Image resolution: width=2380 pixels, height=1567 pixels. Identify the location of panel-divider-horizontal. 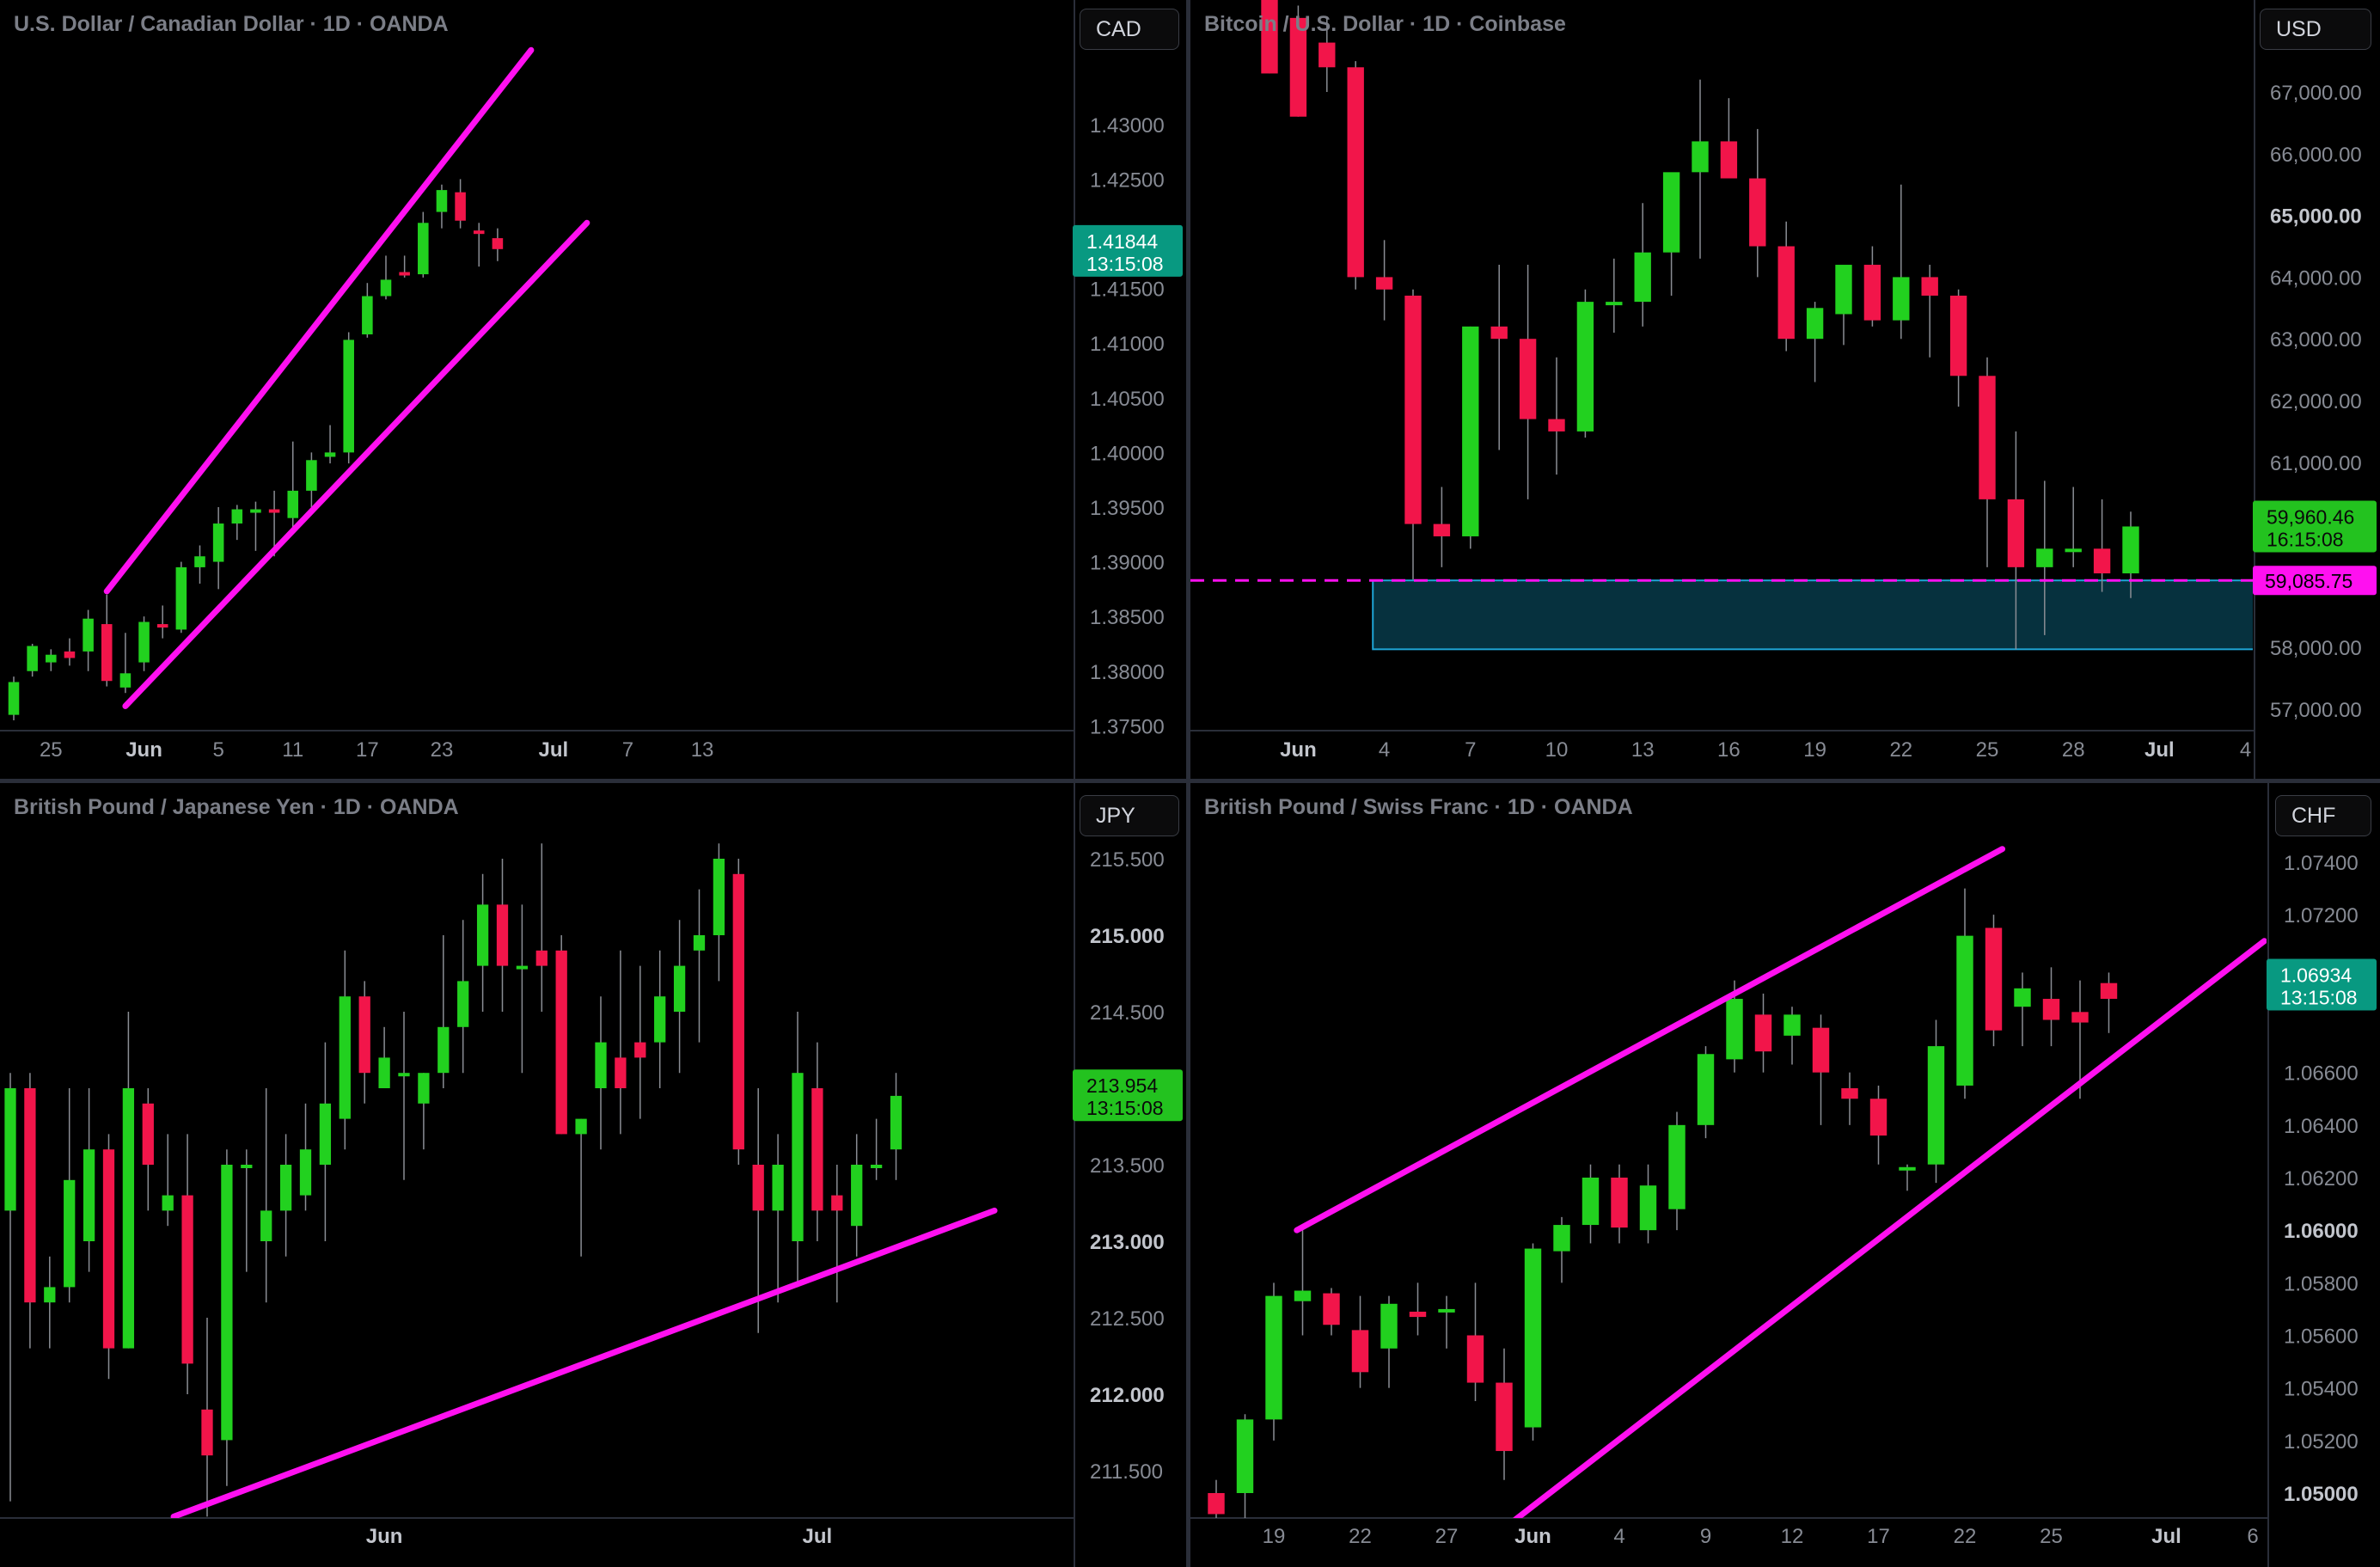
(1190, 781).